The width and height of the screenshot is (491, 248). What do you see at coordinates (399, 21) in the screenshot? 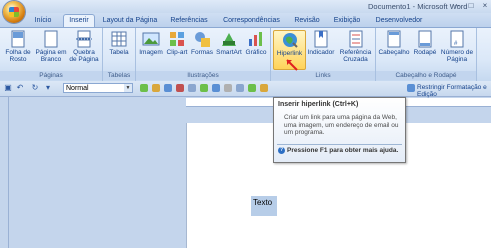
I see `tab-desenvolvedor: Desenvolvedor` at bounding box center [399, 21].